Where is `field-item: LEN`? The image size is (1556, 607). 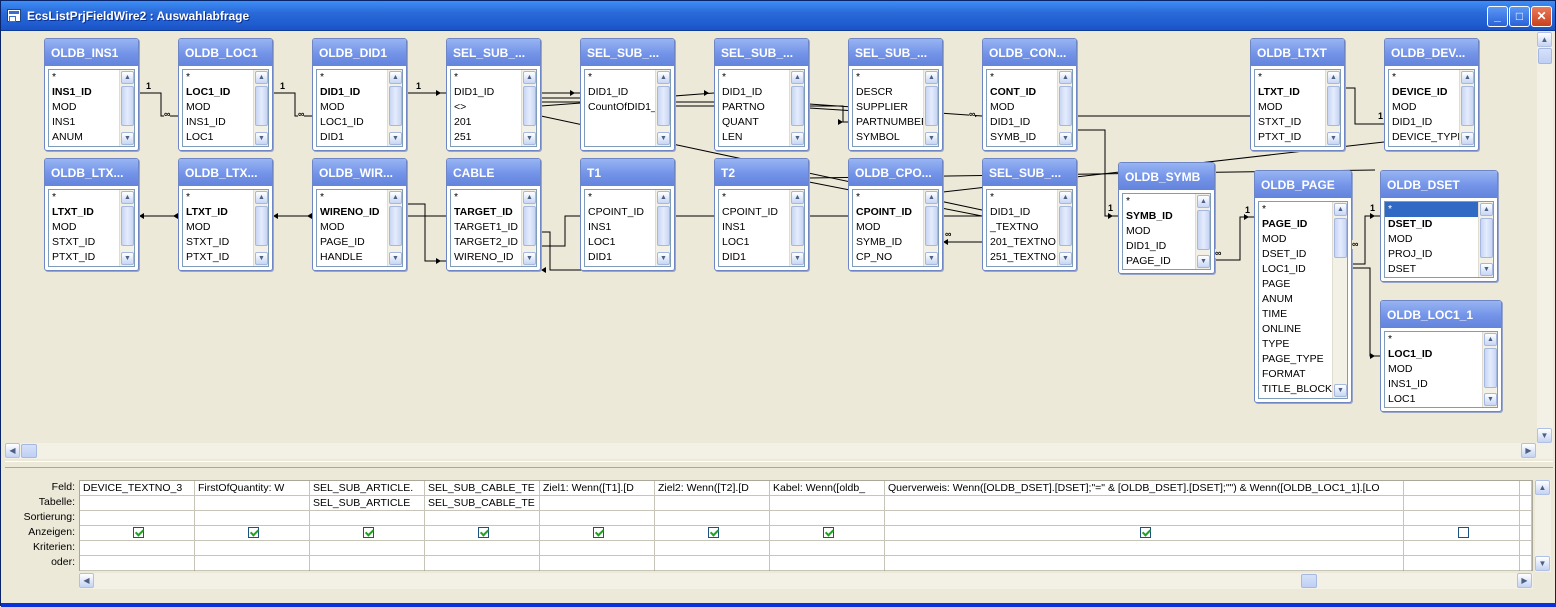 field-item: LEN is located at coordinates (756, 137).